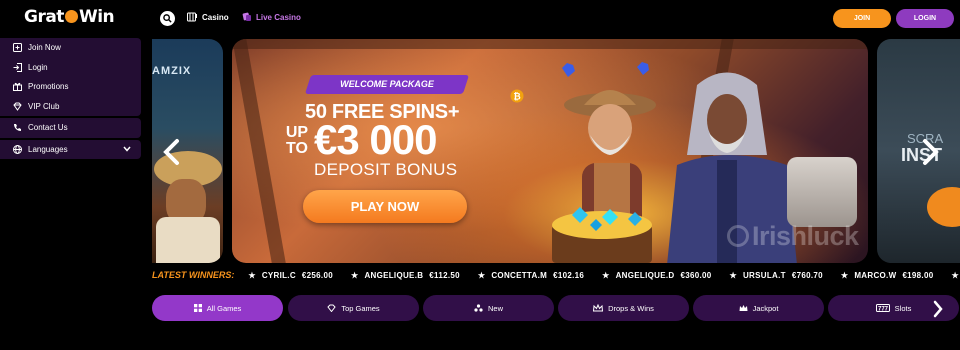 The height and width of the screenshot is (350, 960). Describe the element at coordinates (925, 18) in the screenshot. I see `login-button: LOGIN` at that location.